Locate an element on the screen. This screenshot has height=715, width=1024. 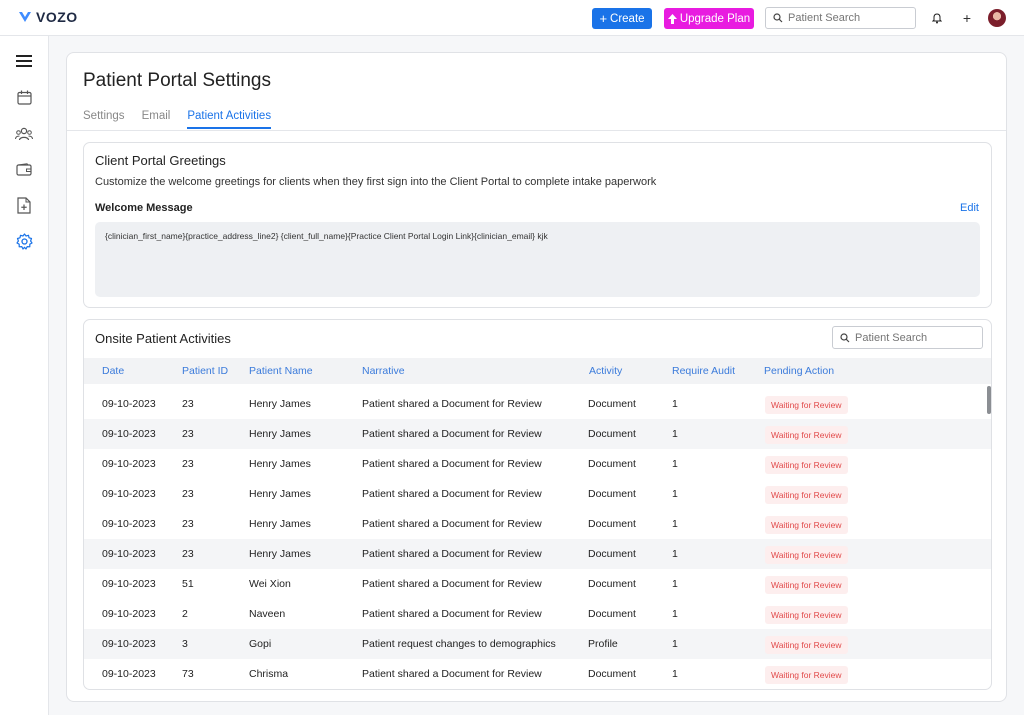
activities-title: Onsite Patient Activities is located at coordinates (163, 338).